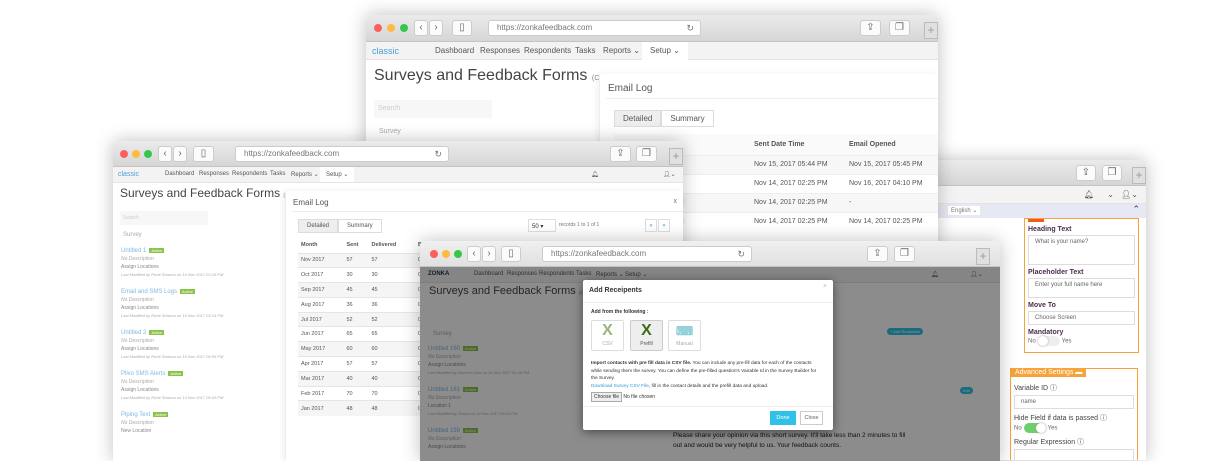 This screenshot has width=1222, height=461. What do you see at coordinates (542, 225) in the screenshot?
I see `per-page-select: 50 ▾` at bounding box center [542, 225].